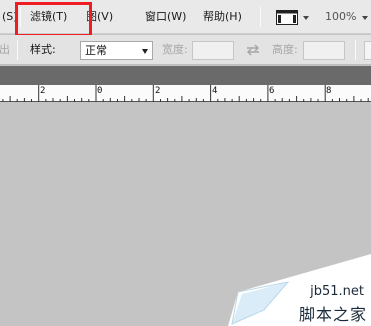 This screenshot has width=371, height=326. Describe the element at coordinates (96, 50) in the screenshot. I see `style-select-value: 正常` at that location.